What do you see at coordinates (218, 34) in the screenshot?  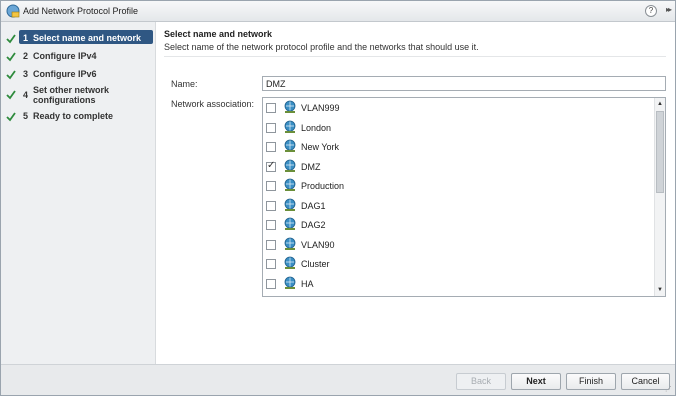 I see `section-title: Select name and network` at bounding box center [218, 34].